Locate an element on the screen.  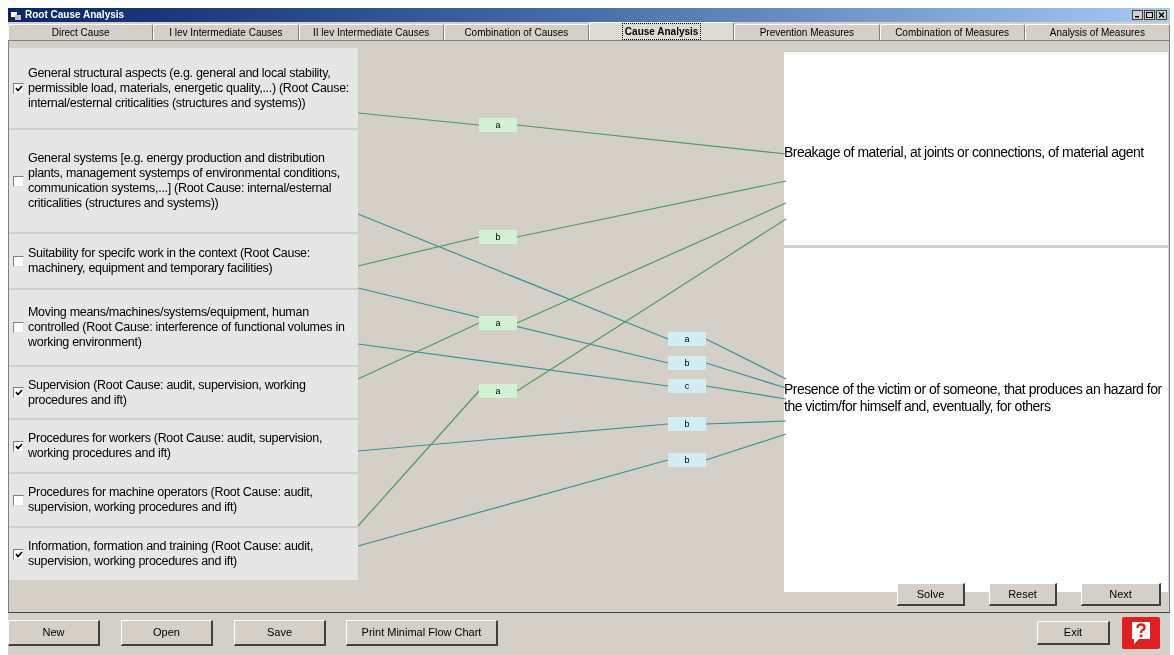
effect-text: Breakage of material, at joints or connections, of material agent is located at coordinates (964, 152).